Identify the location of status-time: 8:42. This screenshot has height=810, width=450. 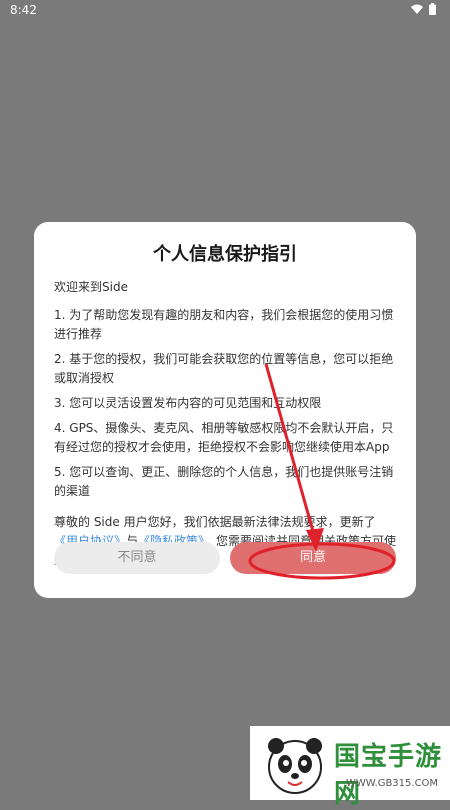
(23, 10).